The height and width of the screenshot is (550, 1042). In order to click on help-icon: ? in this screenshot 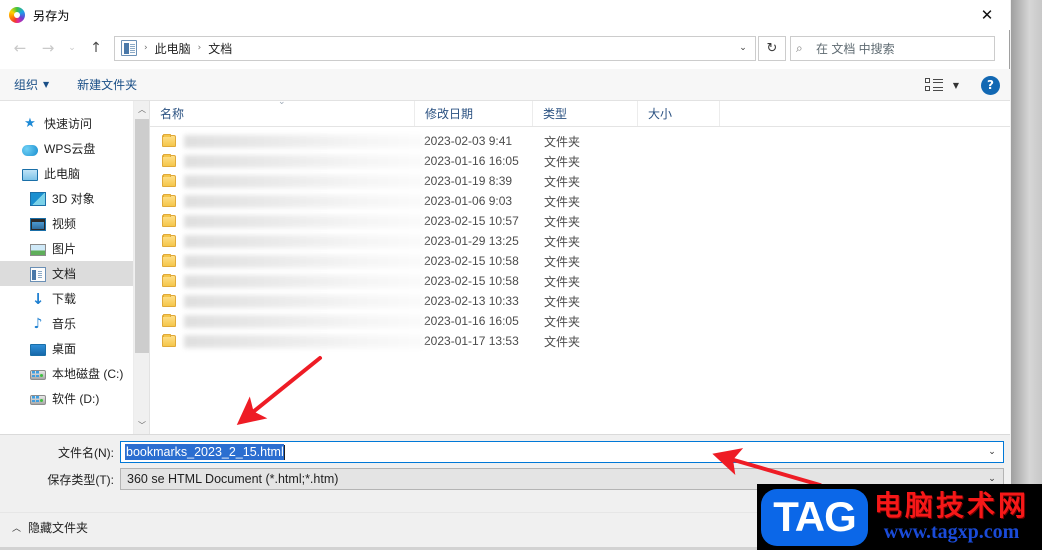, I will do `click(990, 85)`.